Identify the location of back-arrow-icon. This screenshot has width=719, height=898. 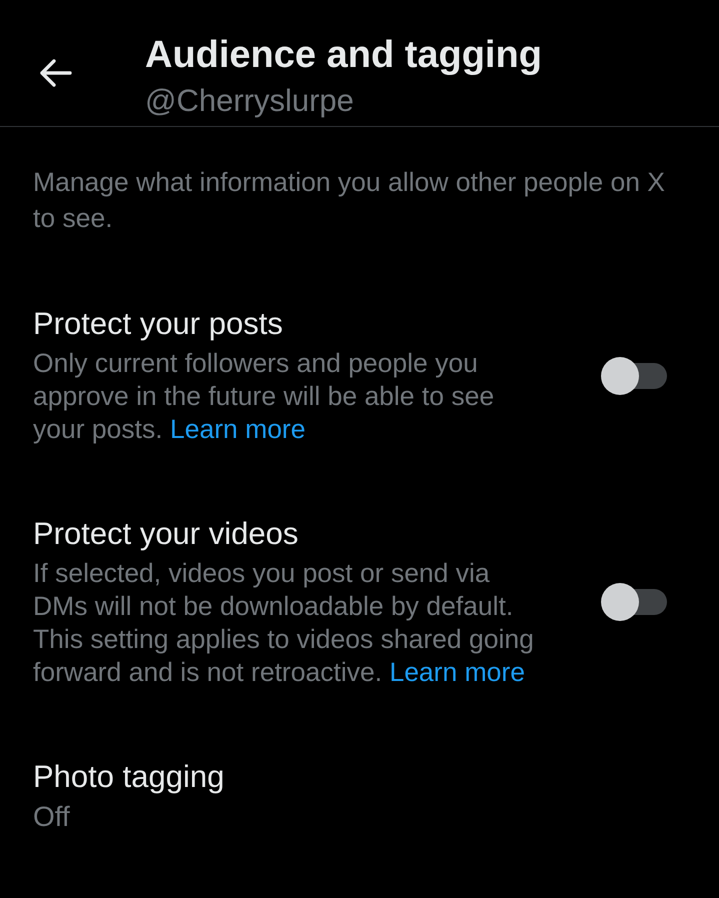
(55, 73).